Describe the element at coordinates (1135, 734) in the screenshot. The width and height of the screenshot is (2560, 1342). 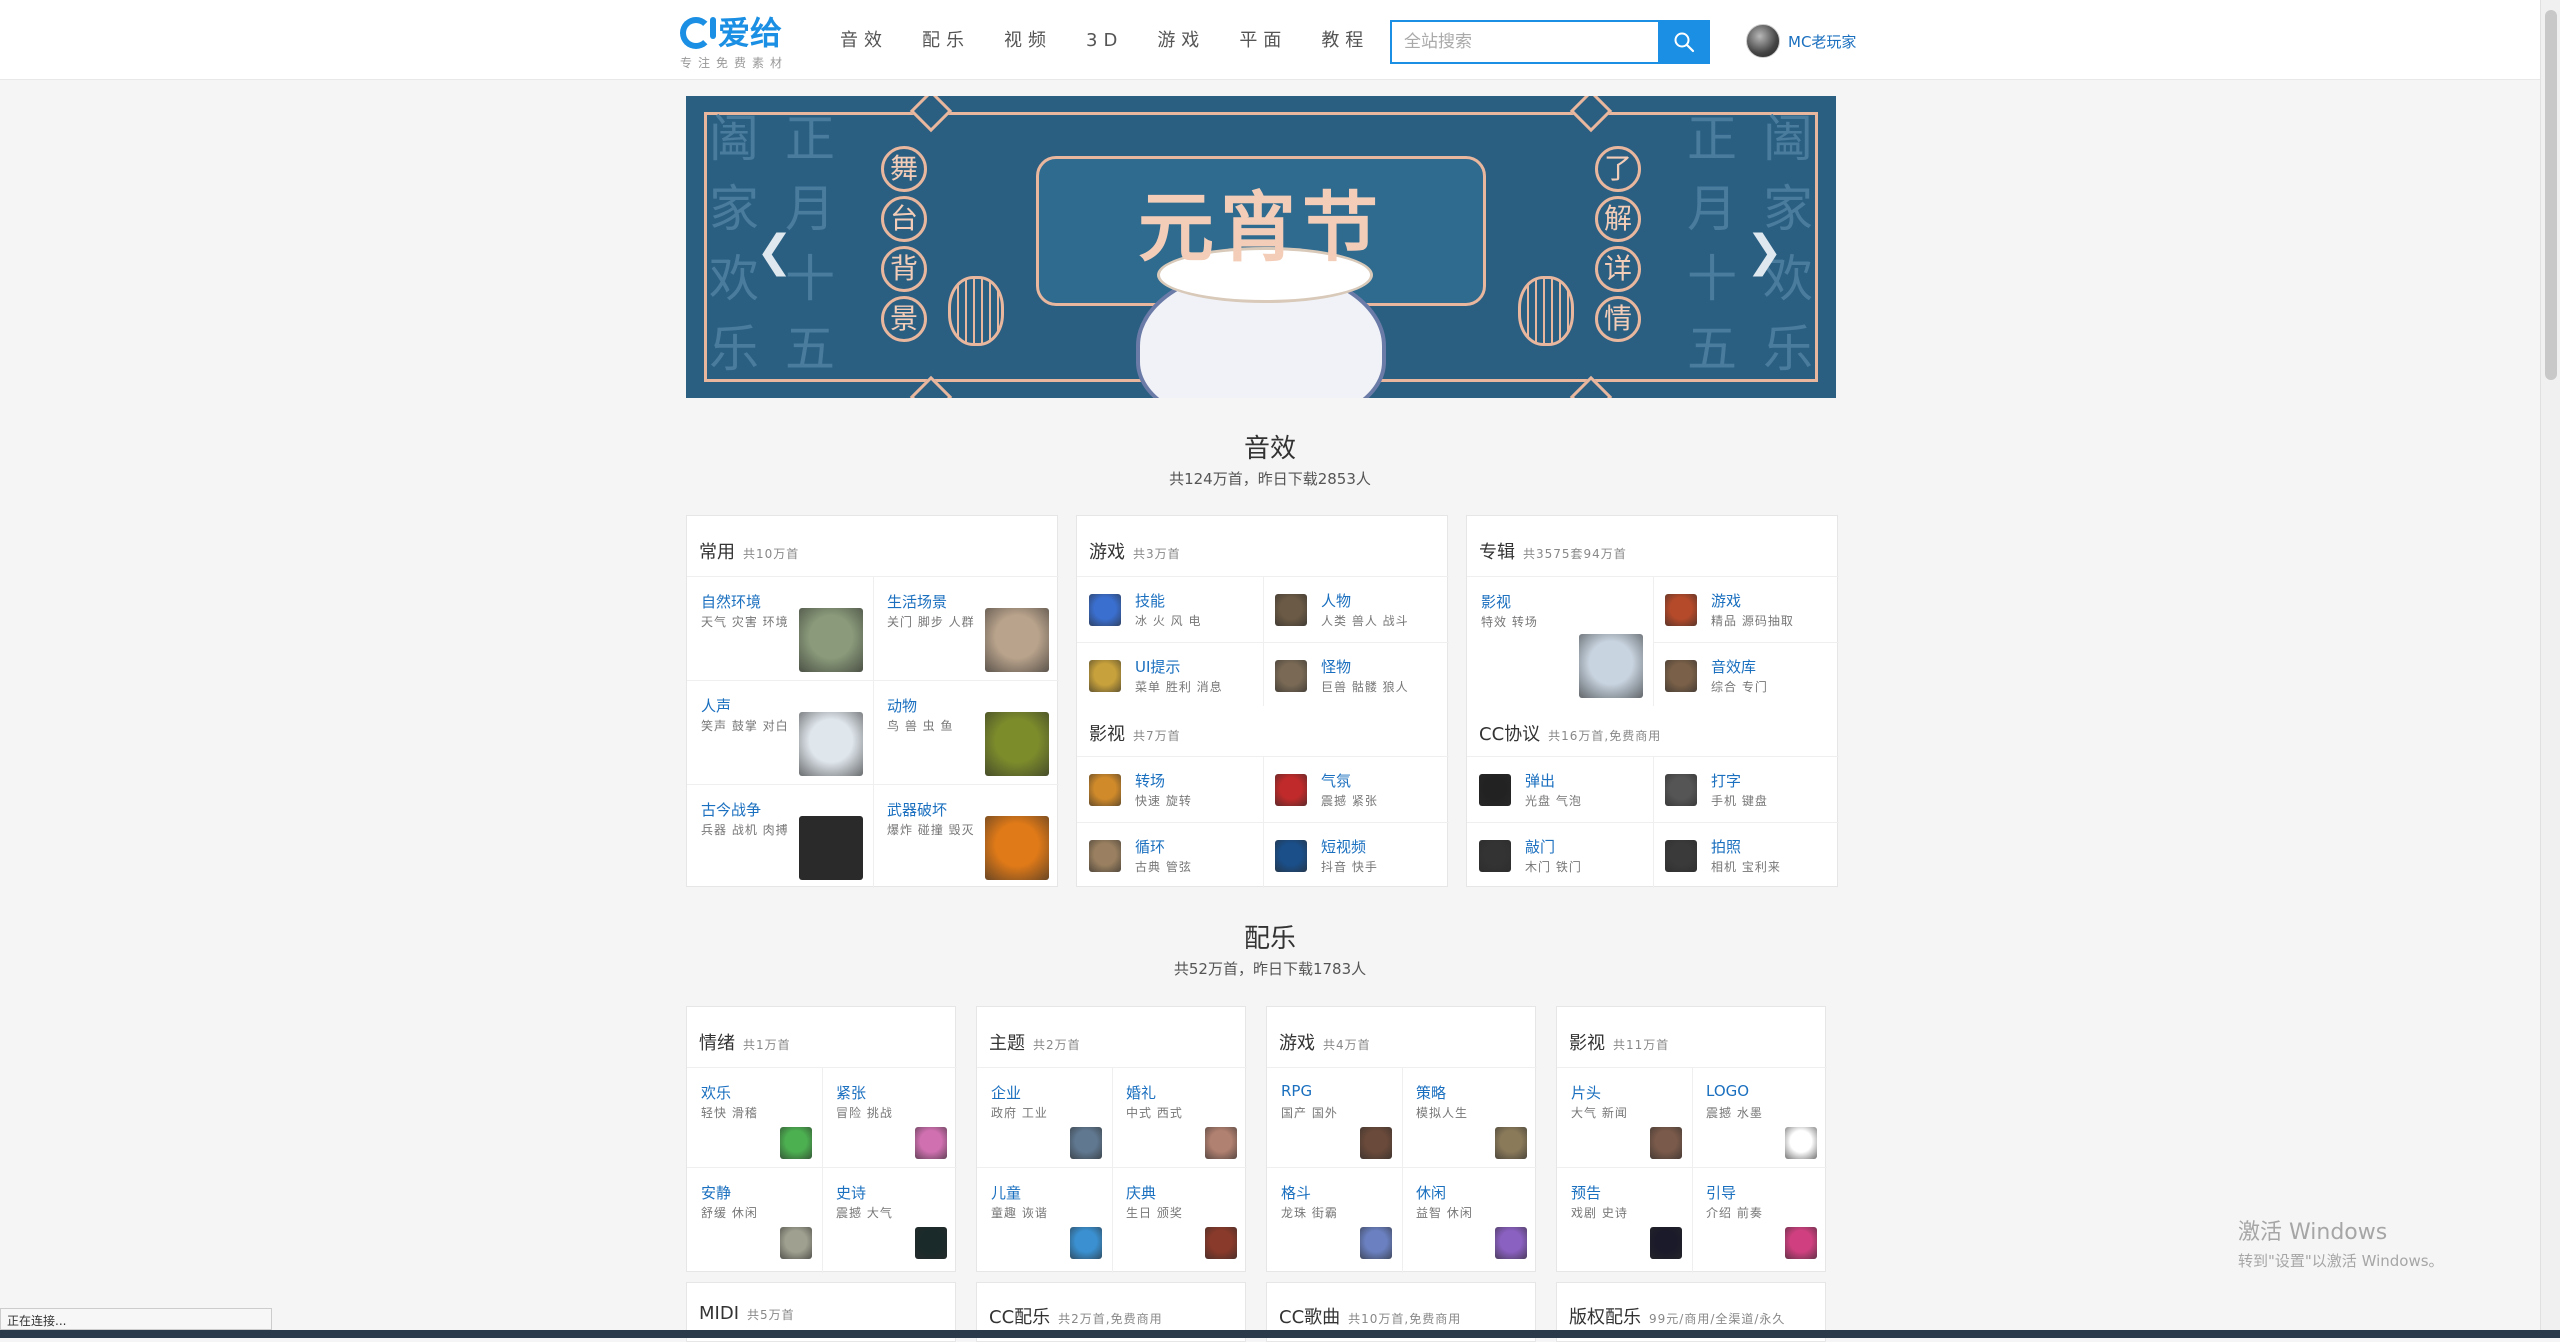
I see `card-subheading: 影视 共7万首` at that location.